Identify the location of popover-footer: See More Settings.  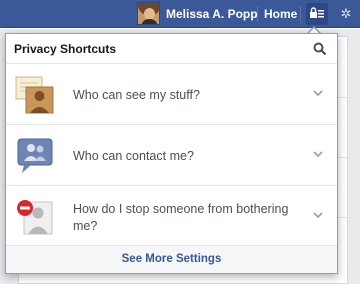
(171, 259).